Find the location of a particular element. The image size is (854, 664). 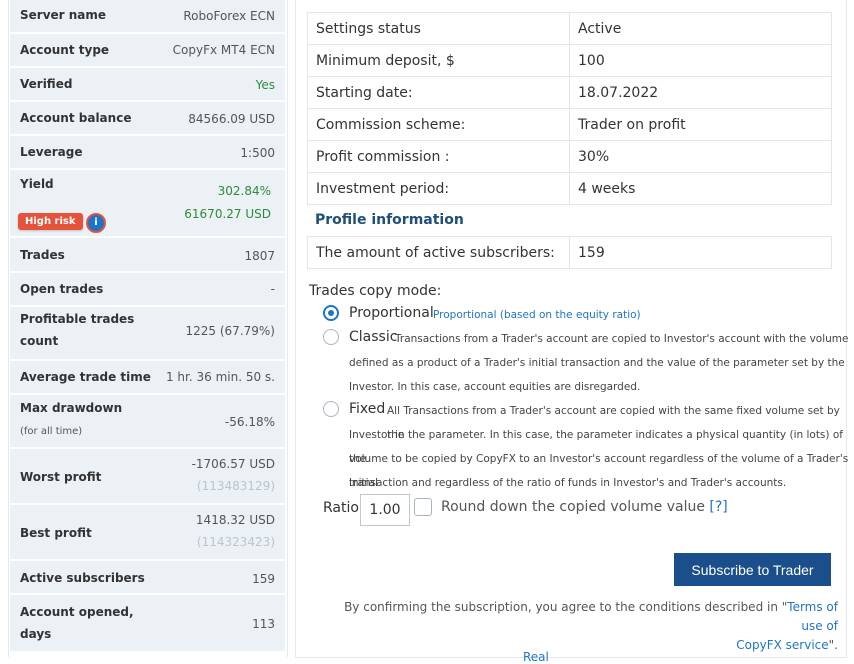

classic-label: Classic is located at coordinates (373, 337).